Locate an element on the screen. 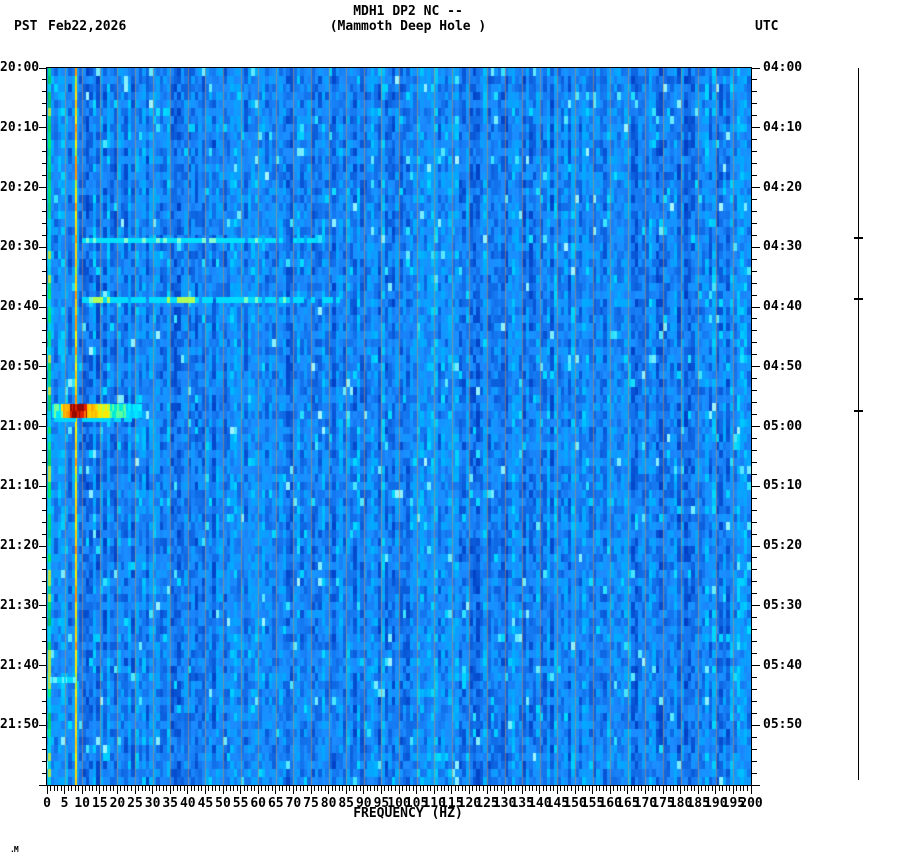 This screenshot has height=864, width=902. utc-time-label: 05:40 is located at coordinates (783, 665).